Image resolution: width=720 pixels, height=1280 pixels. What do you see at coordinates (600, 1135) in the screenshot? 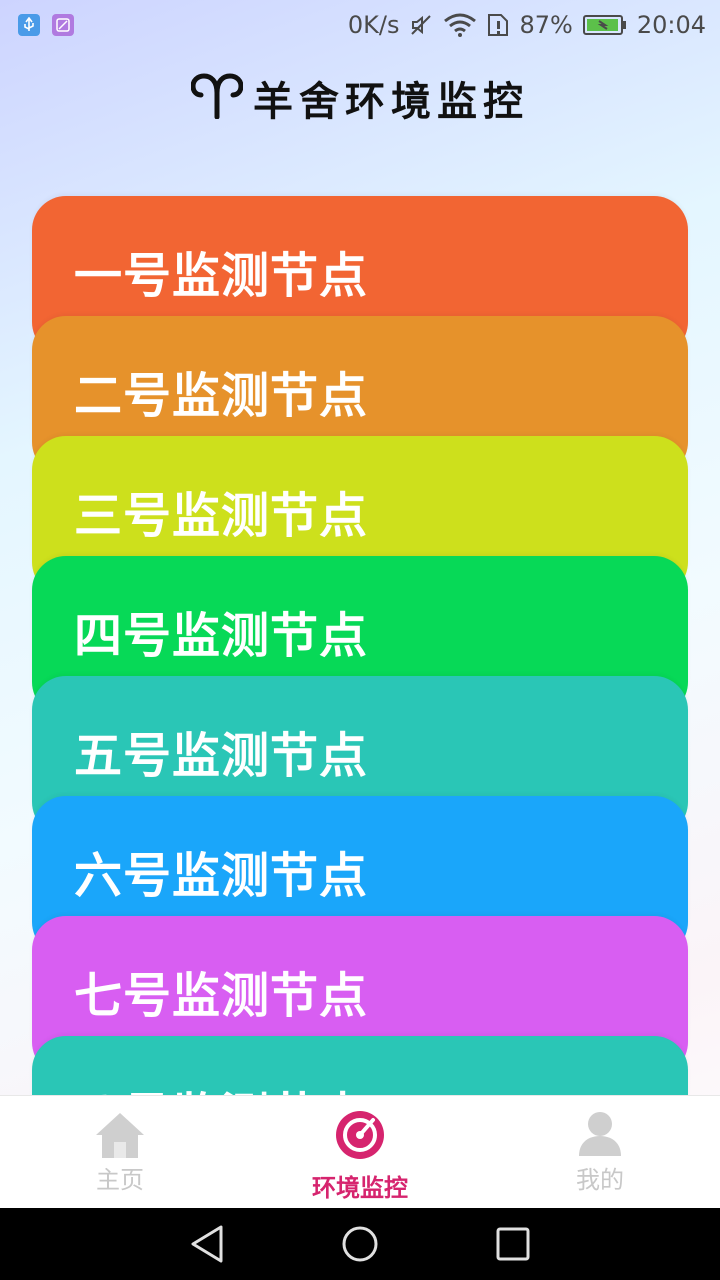
I see `user-icon` at bounding box center [600, 1135].